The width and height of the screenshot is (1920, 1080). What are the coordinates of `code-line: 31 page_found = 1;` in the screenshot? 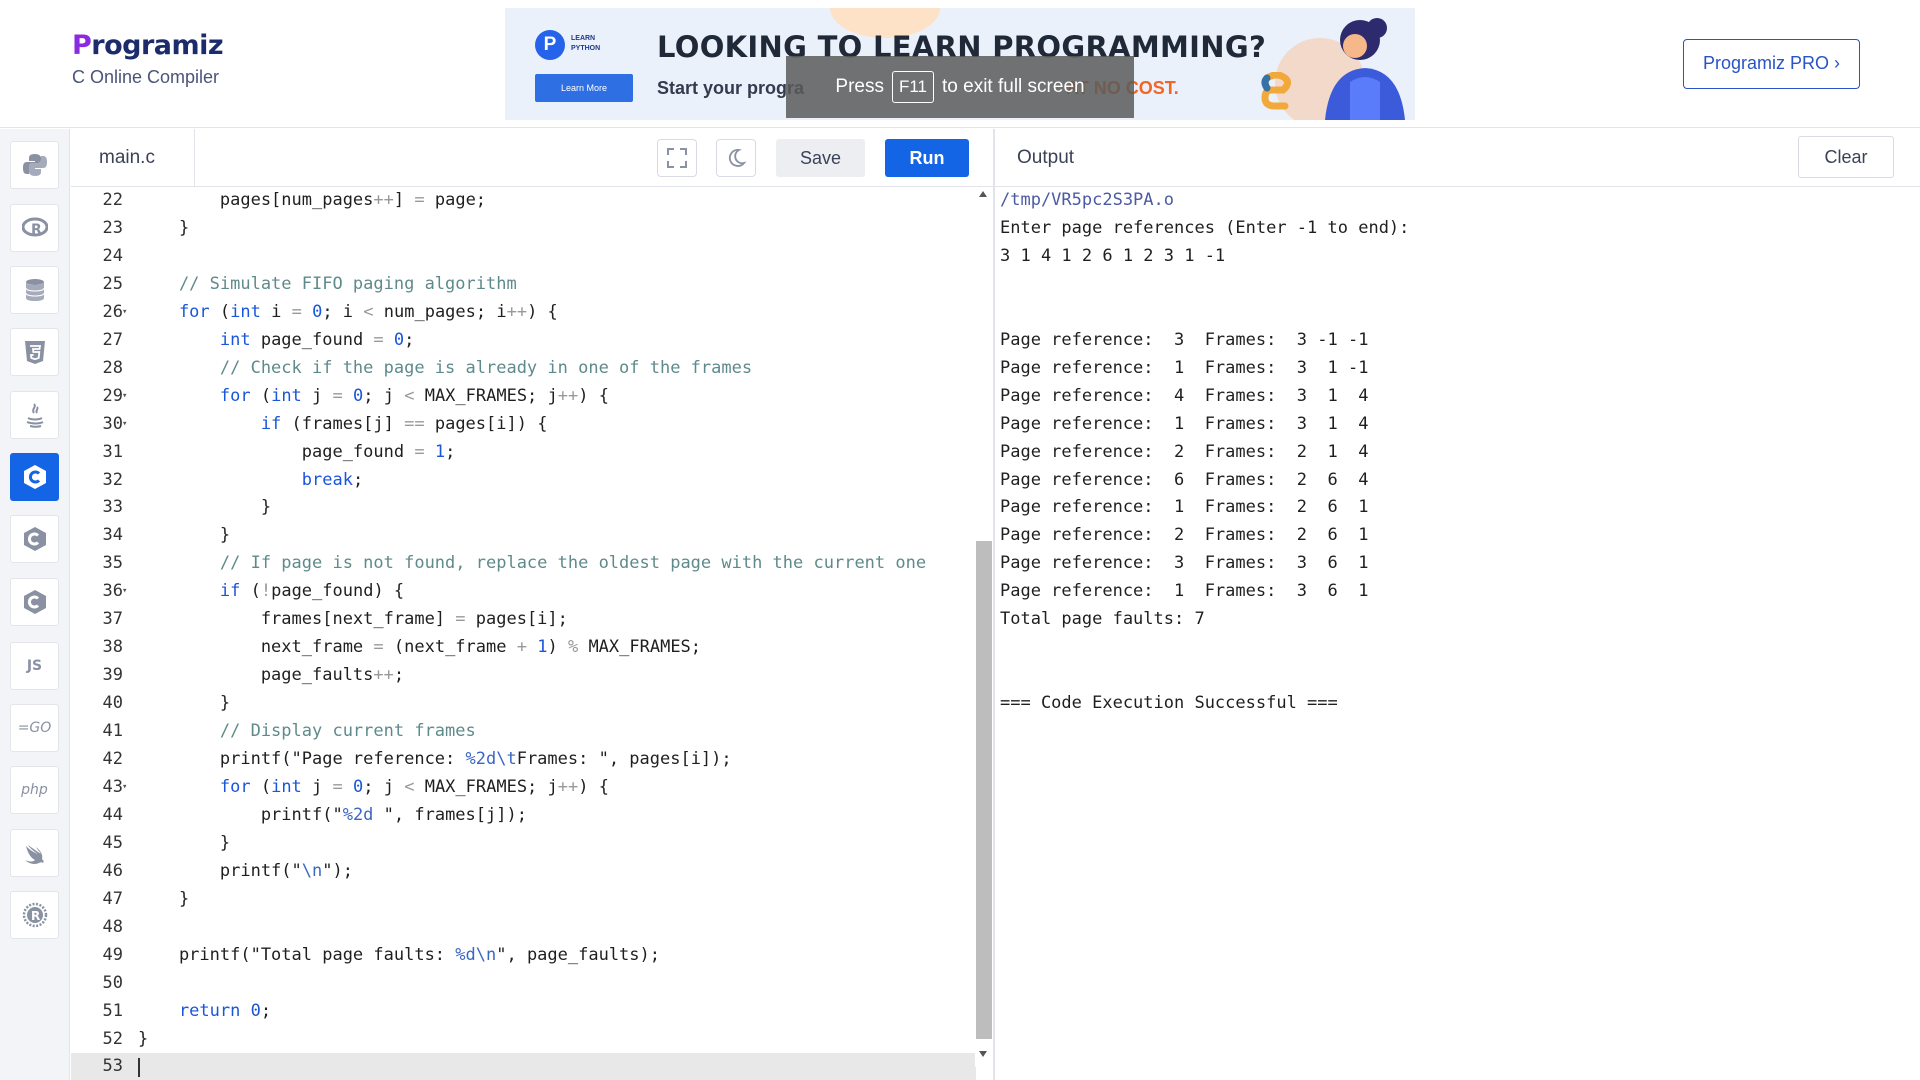 It's located at (523, 453).